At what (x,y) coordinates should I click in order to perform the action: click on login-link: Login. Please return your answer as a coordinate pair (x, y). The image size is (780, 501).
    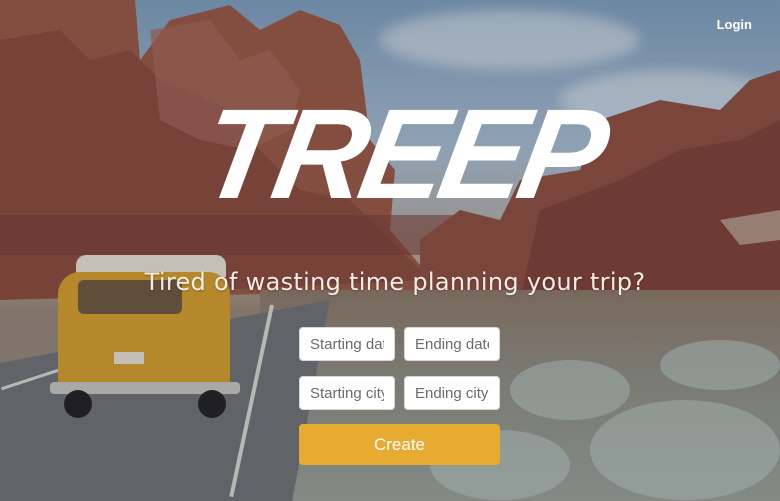
    Looking at the image, I should click on (734, 24).